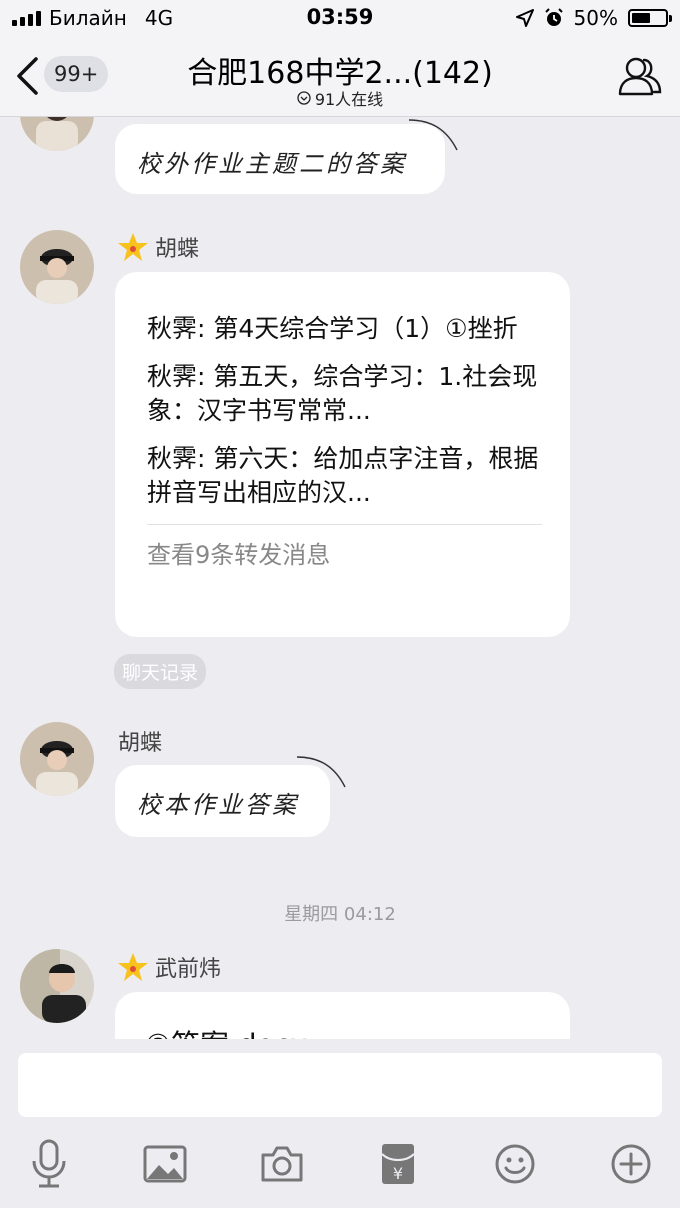  I want to click on online-count: 91人在线, so click(349, 99).